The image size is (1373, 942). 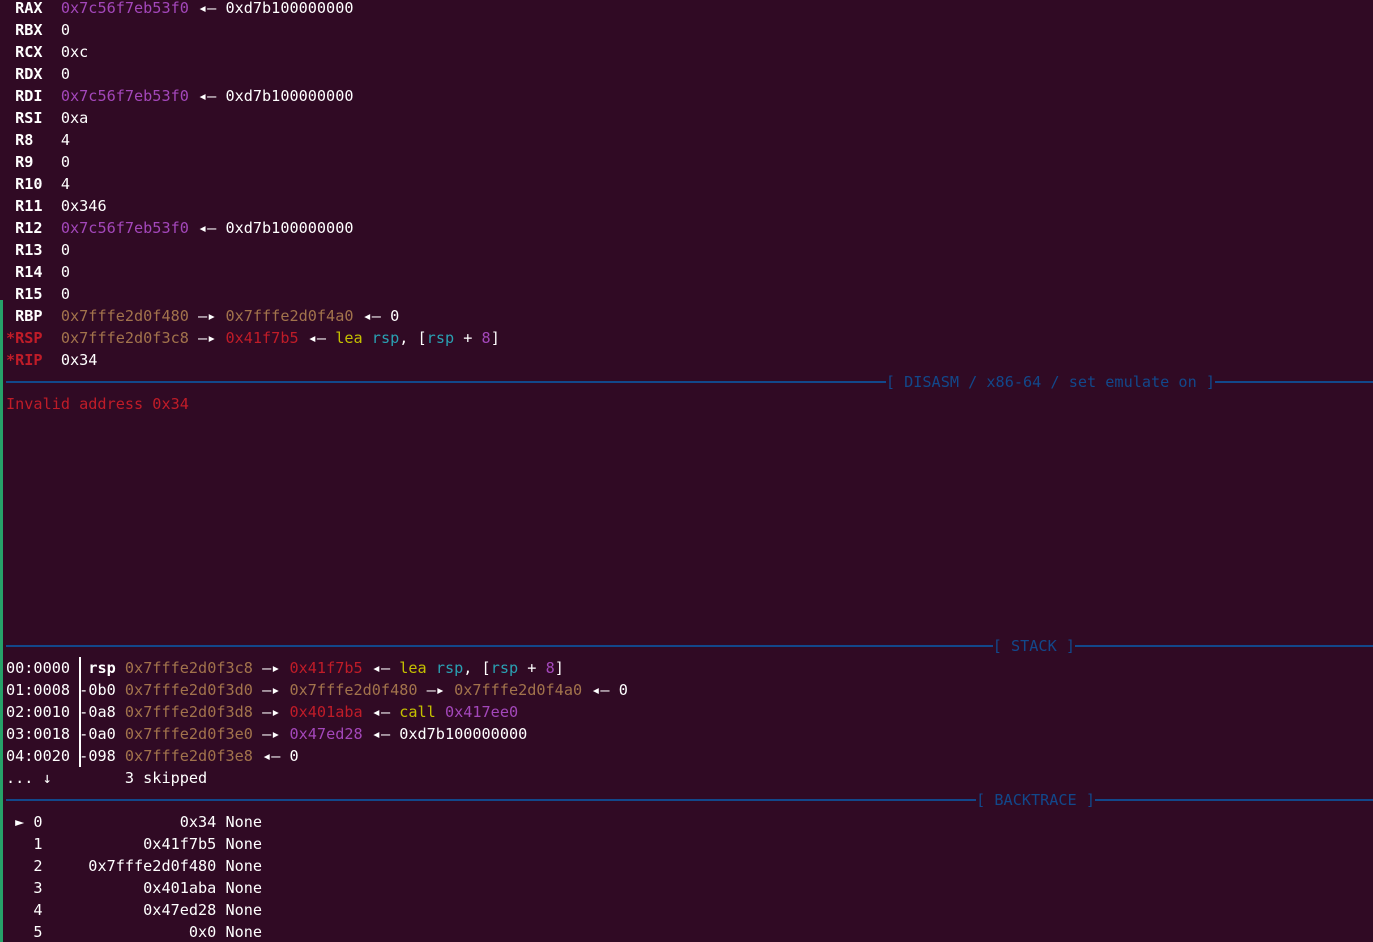 I want to click on register-row-r8: R8 4, so click(x=38, y=140).